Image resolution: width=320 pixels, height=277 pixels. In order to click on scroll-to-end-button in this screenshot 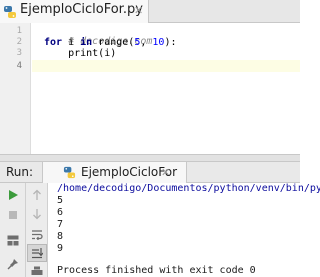, I will do `click(37, 253)`.